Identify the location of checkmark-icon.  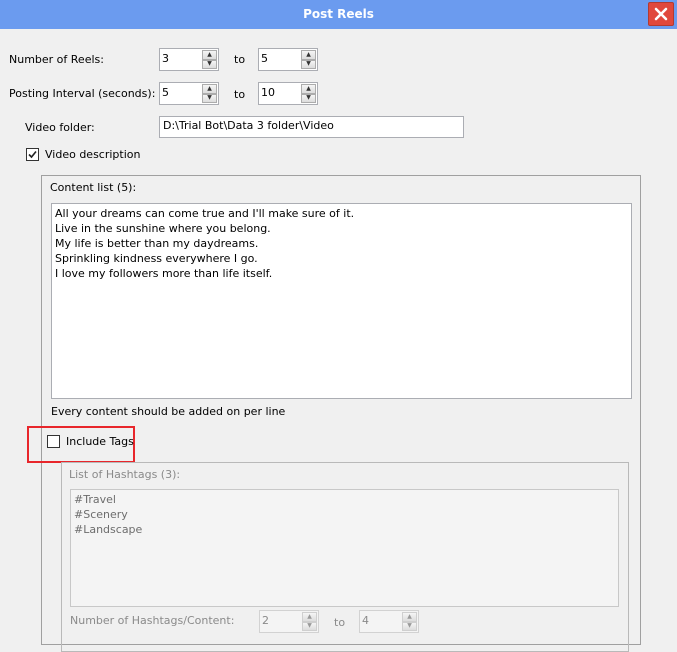
(32, 154).